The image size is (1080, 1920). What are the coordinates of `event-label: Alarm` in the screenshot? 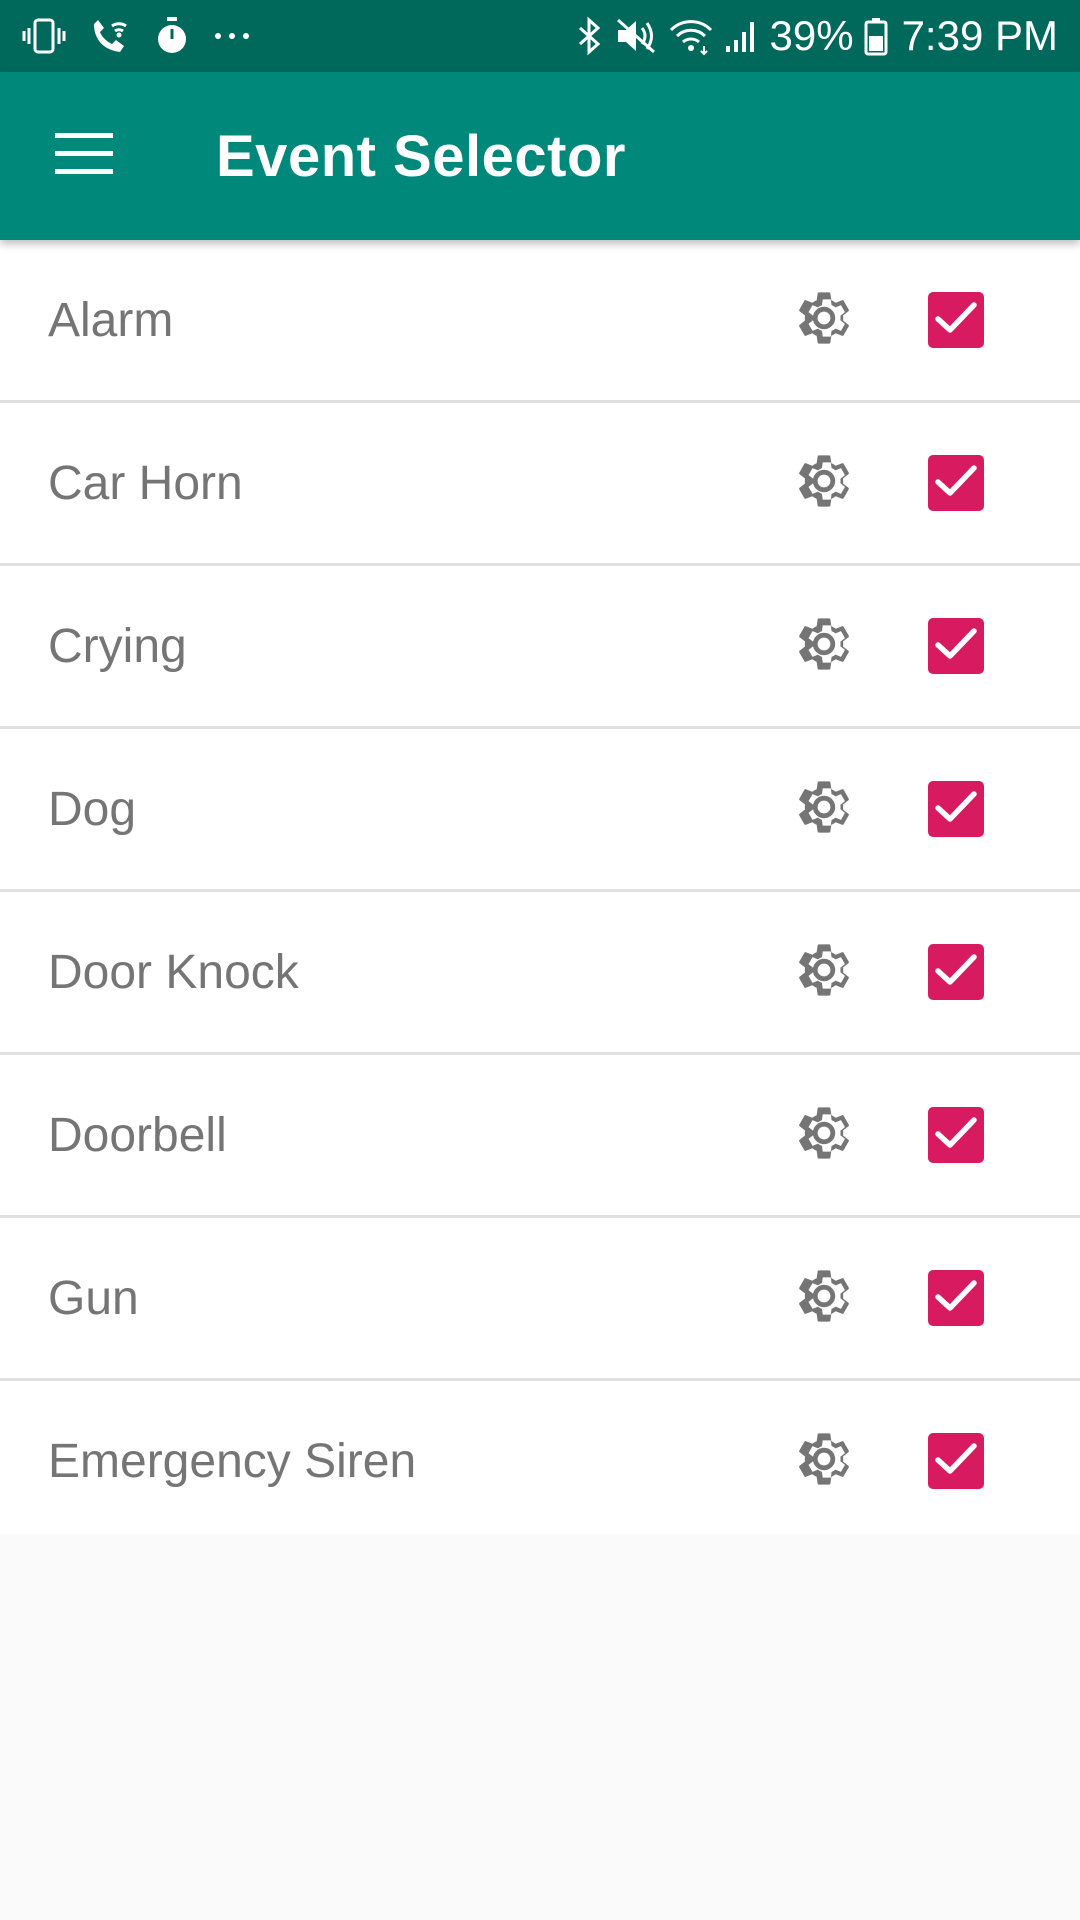 It's located at (111, 320).